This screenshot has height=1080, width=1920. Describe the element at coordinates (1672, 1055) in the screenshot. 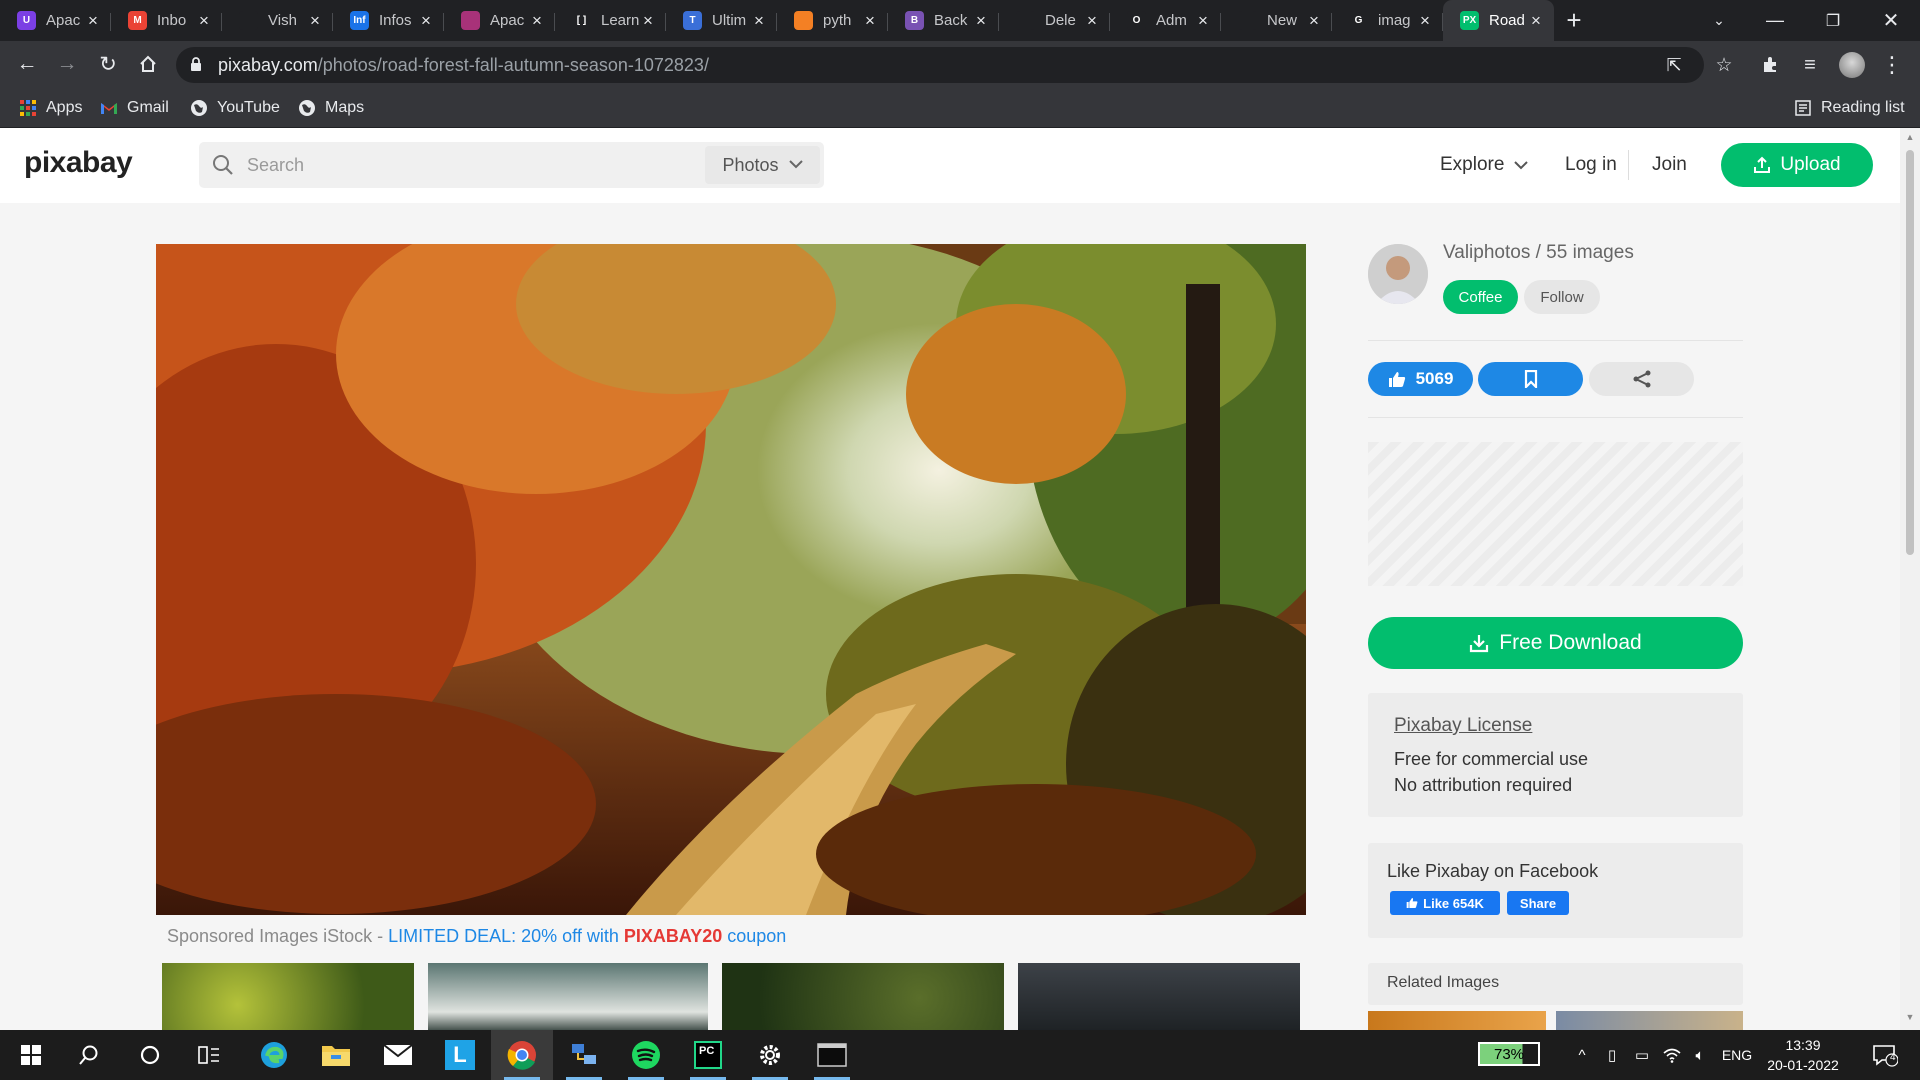

I see `wifi-icon` at that location.